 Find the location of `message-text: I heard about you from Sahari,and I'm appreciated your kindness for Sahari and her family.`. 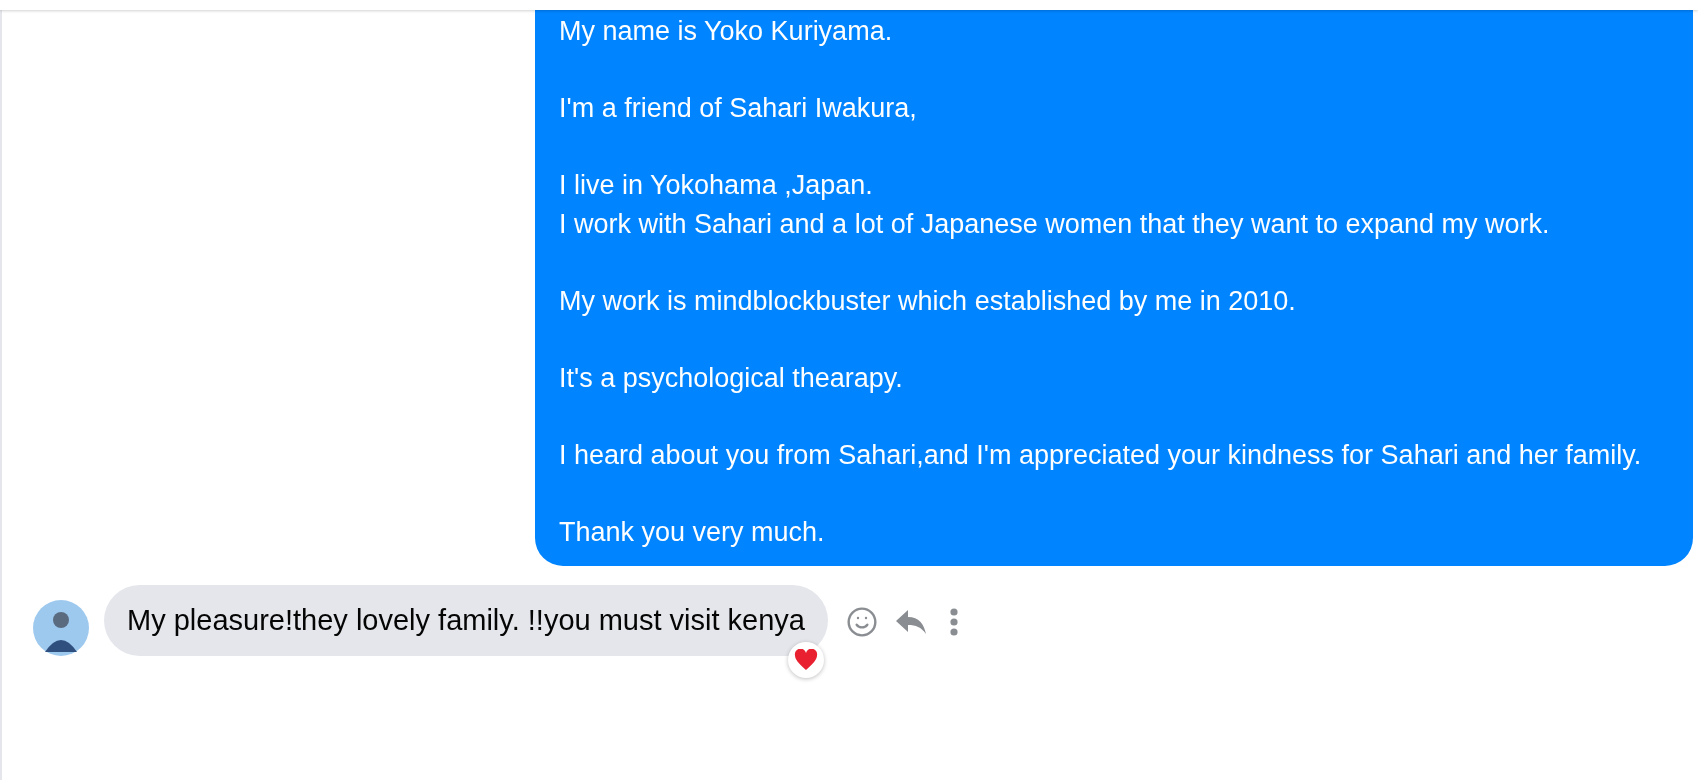

message-text: I heard about you from Sahari,and I'm appreciated your kindness for Sahari and her family. is located at coordinates (1101, 455).